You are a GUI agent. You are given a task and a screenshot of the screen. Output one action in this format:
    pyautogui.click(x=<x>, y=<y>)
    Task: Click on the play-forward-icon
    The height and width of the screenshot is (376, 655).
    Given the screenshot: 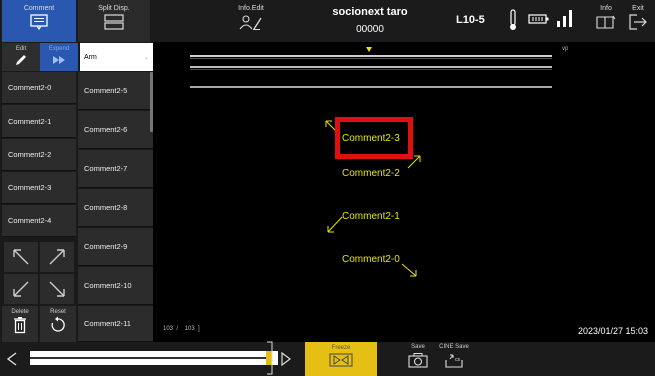 What is the action you would take?
    pyautogui.click(x=286, y=359)
    